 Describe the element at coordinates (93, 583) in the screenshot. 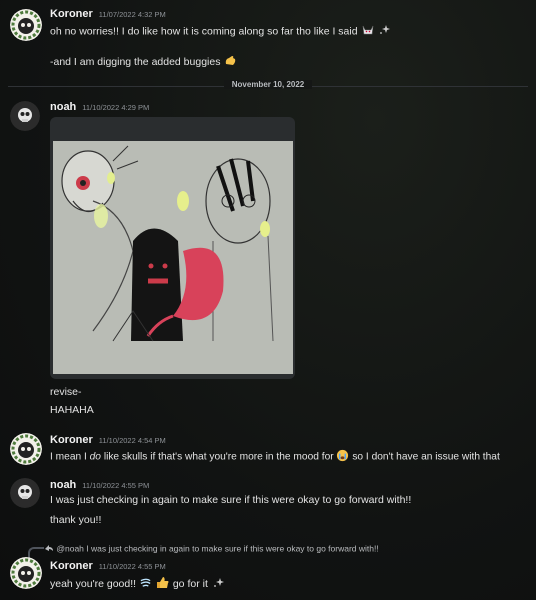

I see `message-line: yeah you're good!!` at that location.